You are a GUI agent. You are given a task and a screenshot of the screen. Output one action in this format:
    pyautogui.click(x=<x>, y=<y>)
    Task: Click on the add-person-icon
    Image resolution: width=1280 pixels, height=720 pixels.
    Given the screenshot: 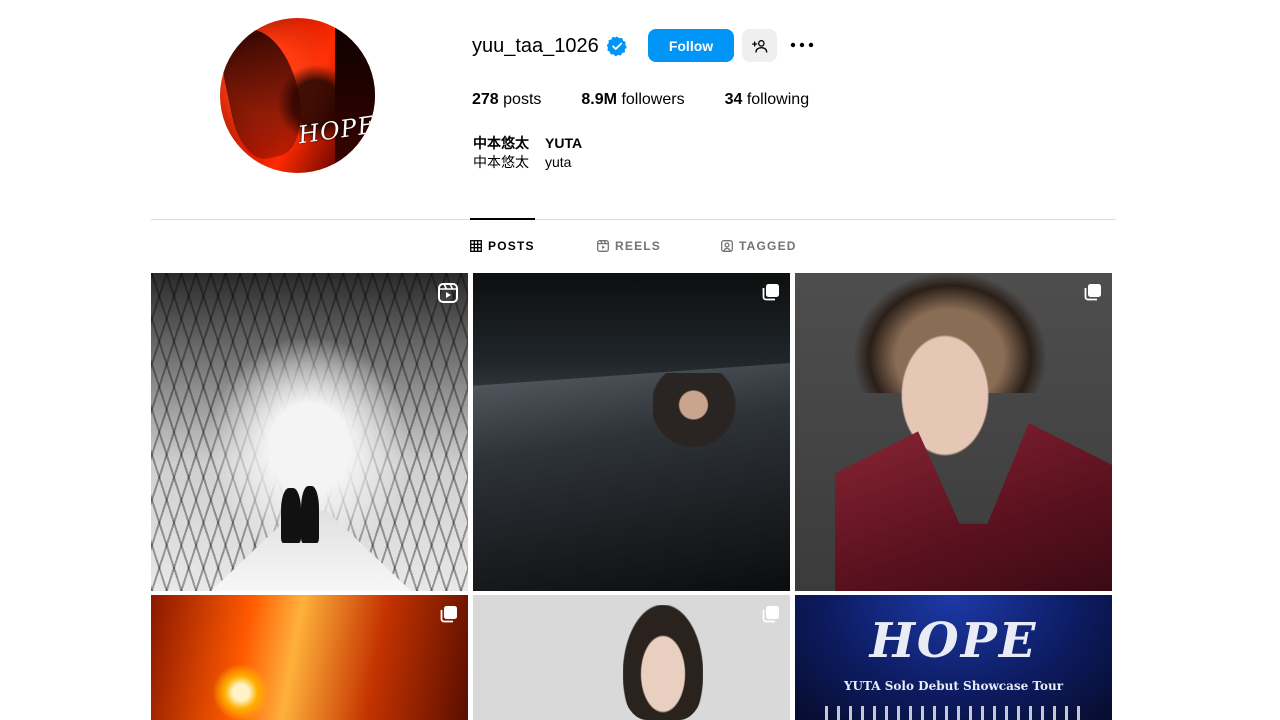 What is the action you would take?
    pyautogui.click(x=759, y=46)
    